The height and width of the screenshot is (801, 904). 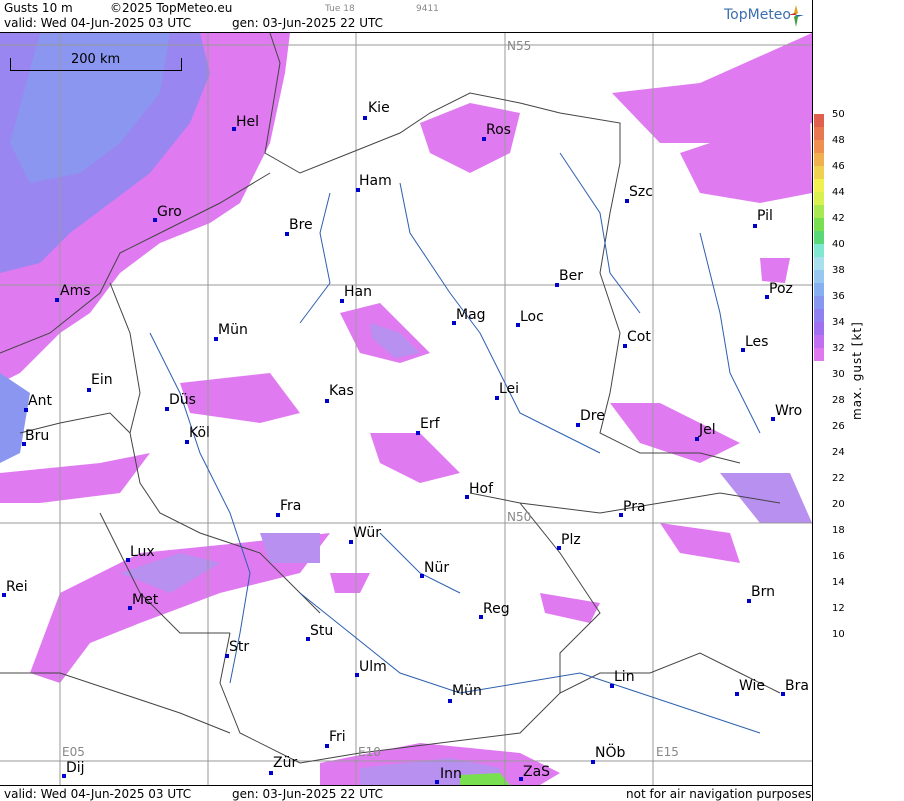 What do you see at coordinates (838, 452) in the screenshot?
I see `legend-tick: 24` at bounding box center [838, 452].